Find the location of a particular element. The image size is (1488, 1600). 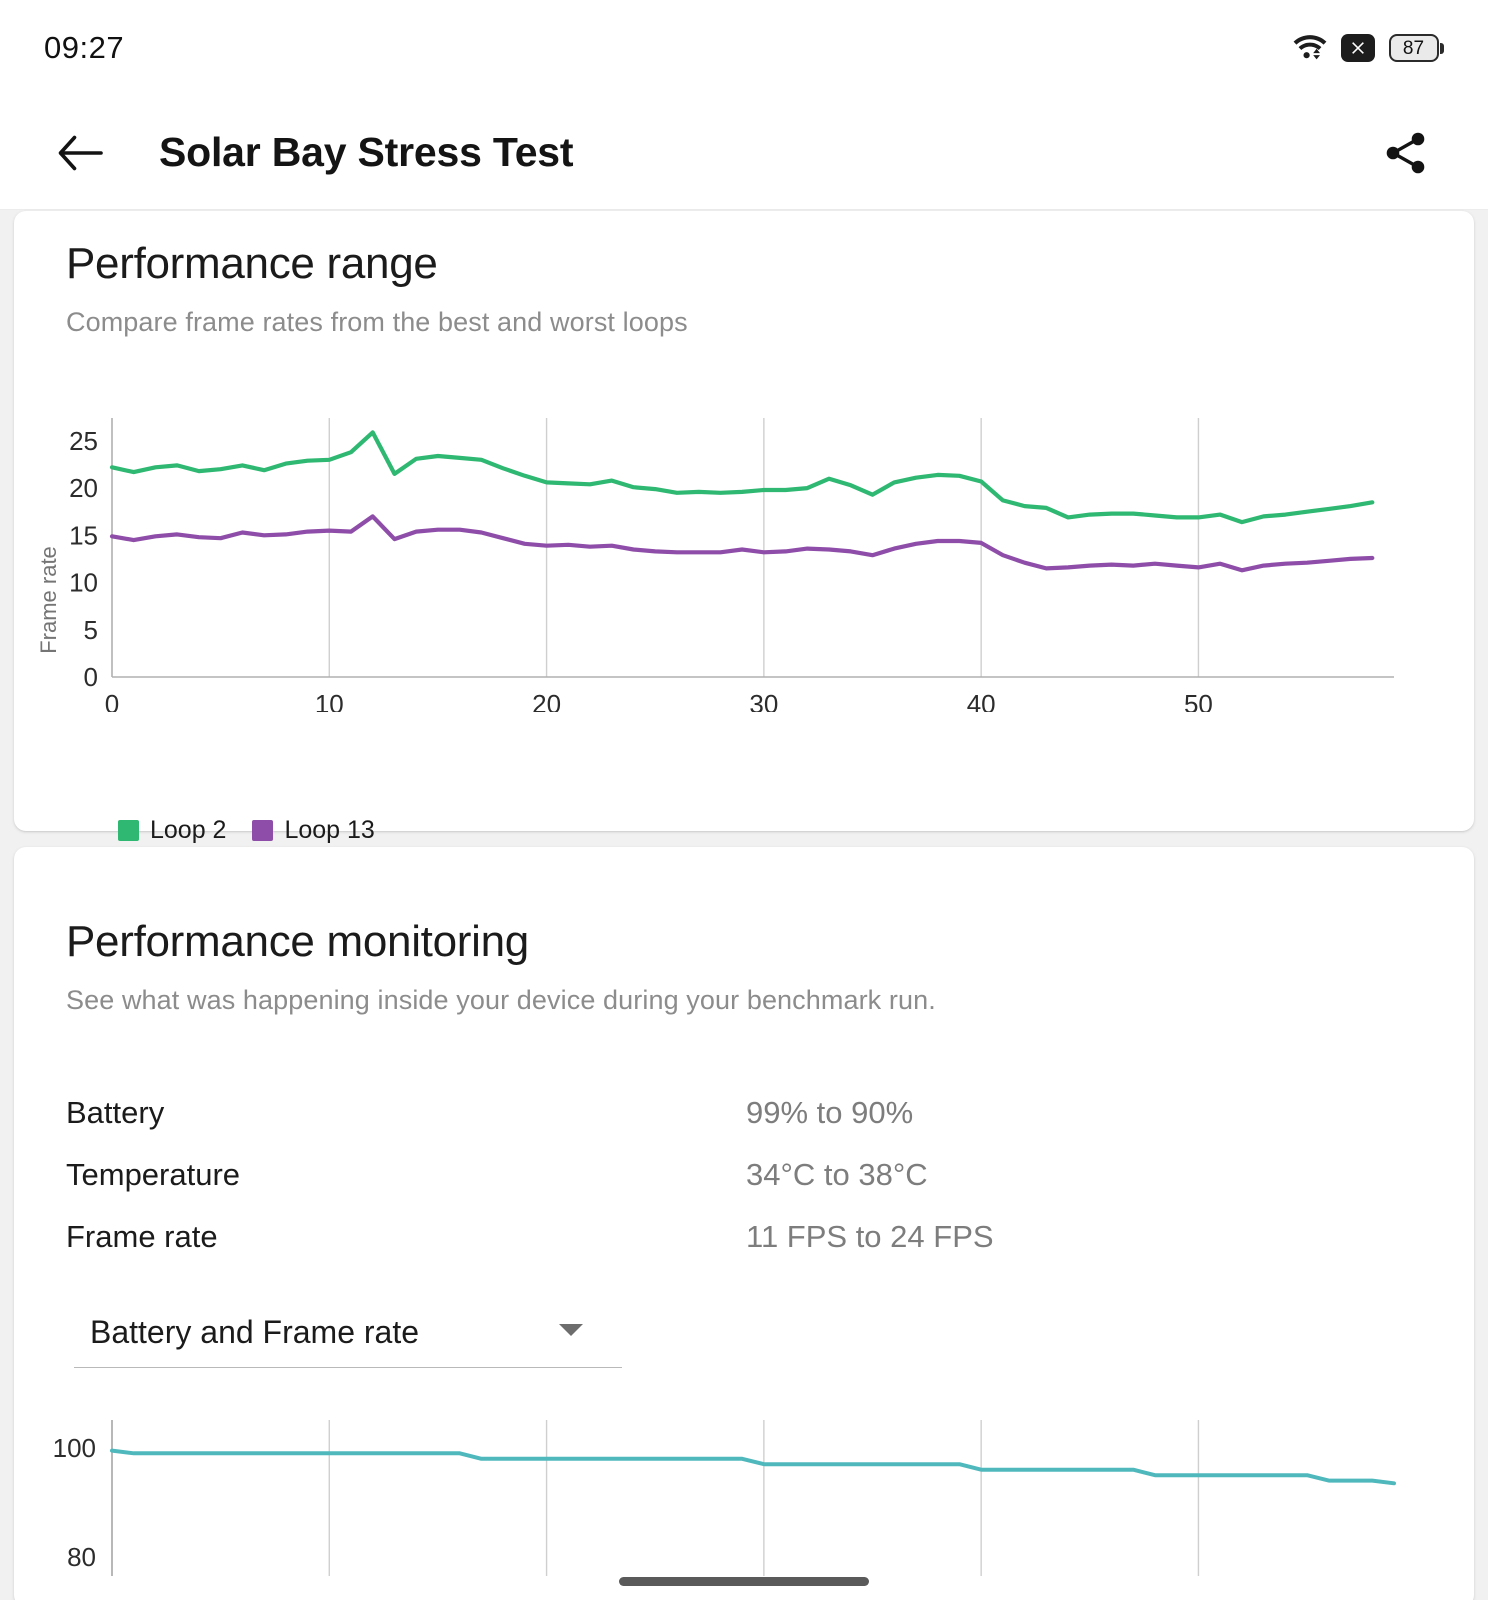

status-bar: 09:27 87 is located at coordinates (744, 48).